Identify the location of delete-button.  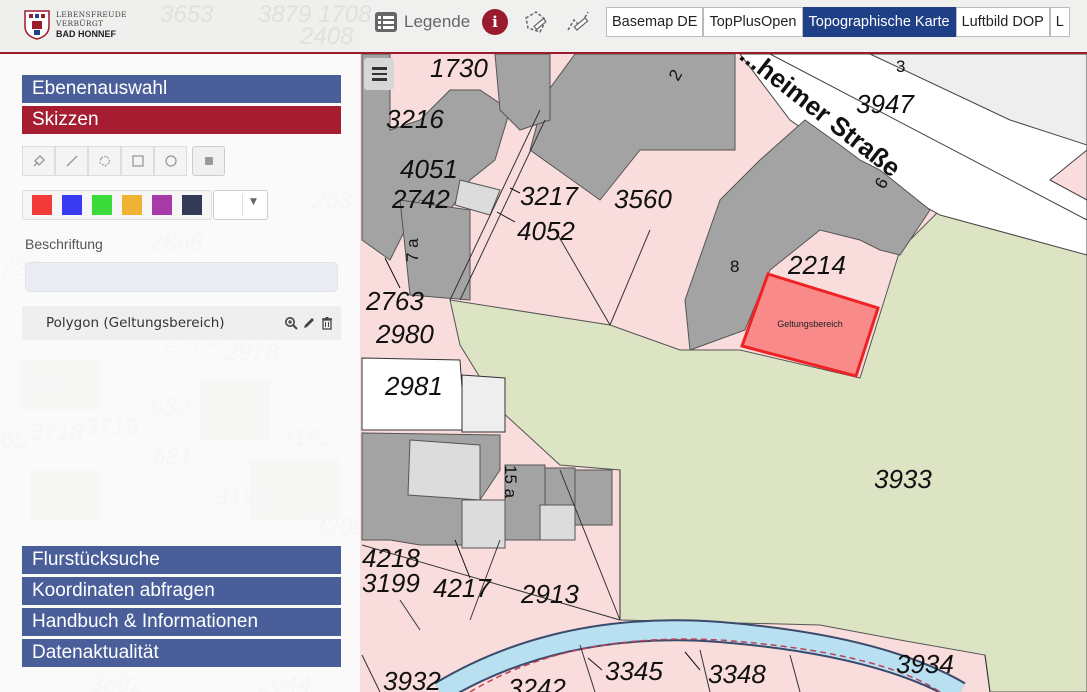
(326, 323).